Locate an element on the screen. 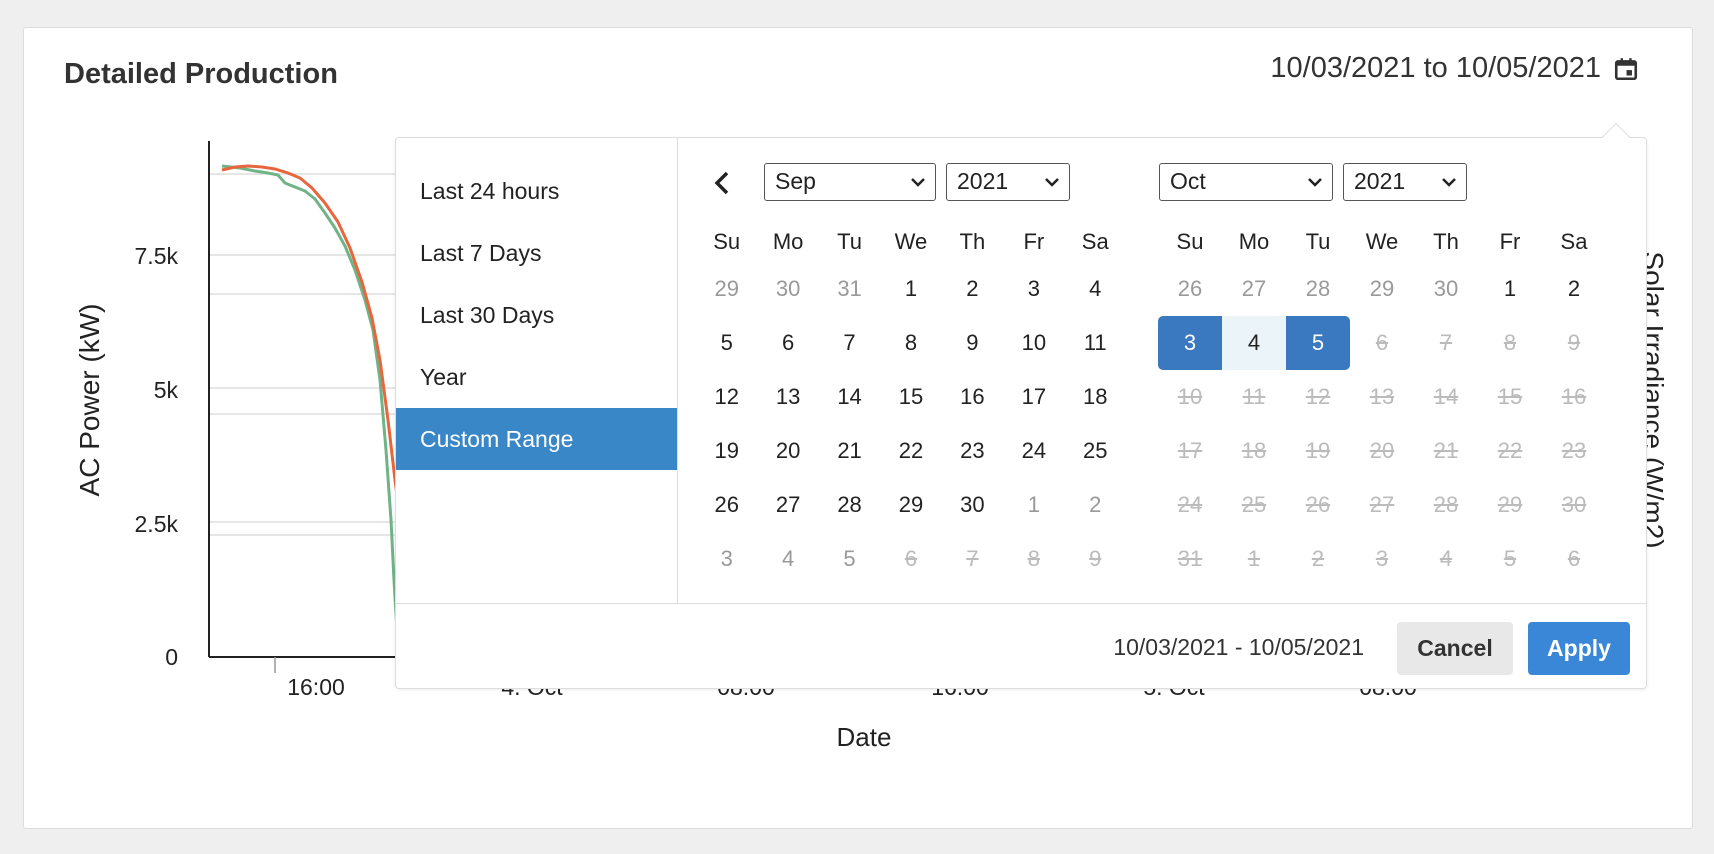 This screenshot has width=1714, height=854. calendar-week-row: 12 13 14 15 16 17 18 is located at coordinates (911, 397).